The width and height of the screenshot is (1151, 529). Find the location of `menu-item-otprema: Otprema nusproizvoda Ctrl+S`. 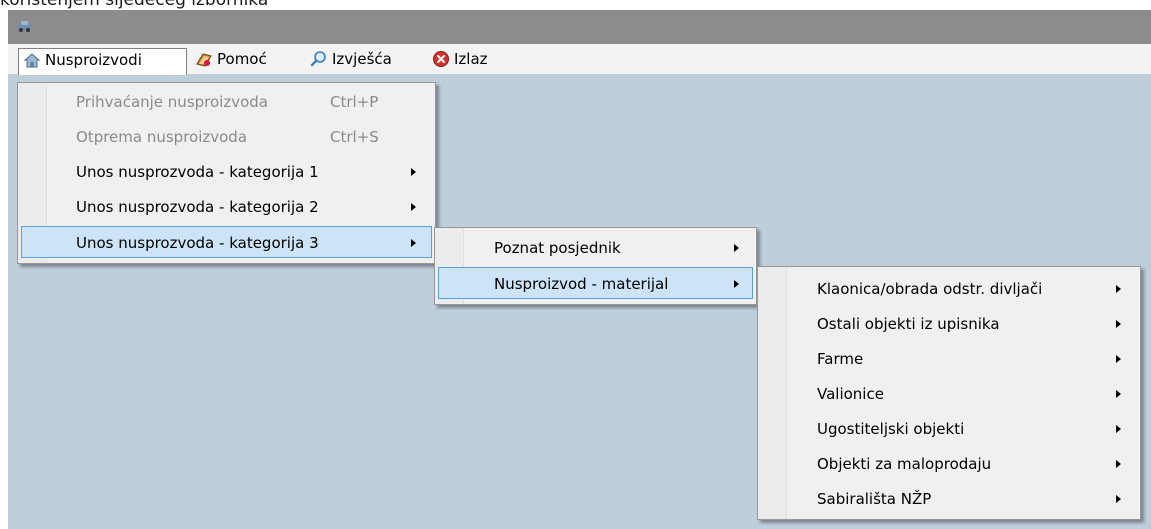

menu-item-otprema: Otprema nusproizvoda Ctrl+S is located at coordinates (226, 137).